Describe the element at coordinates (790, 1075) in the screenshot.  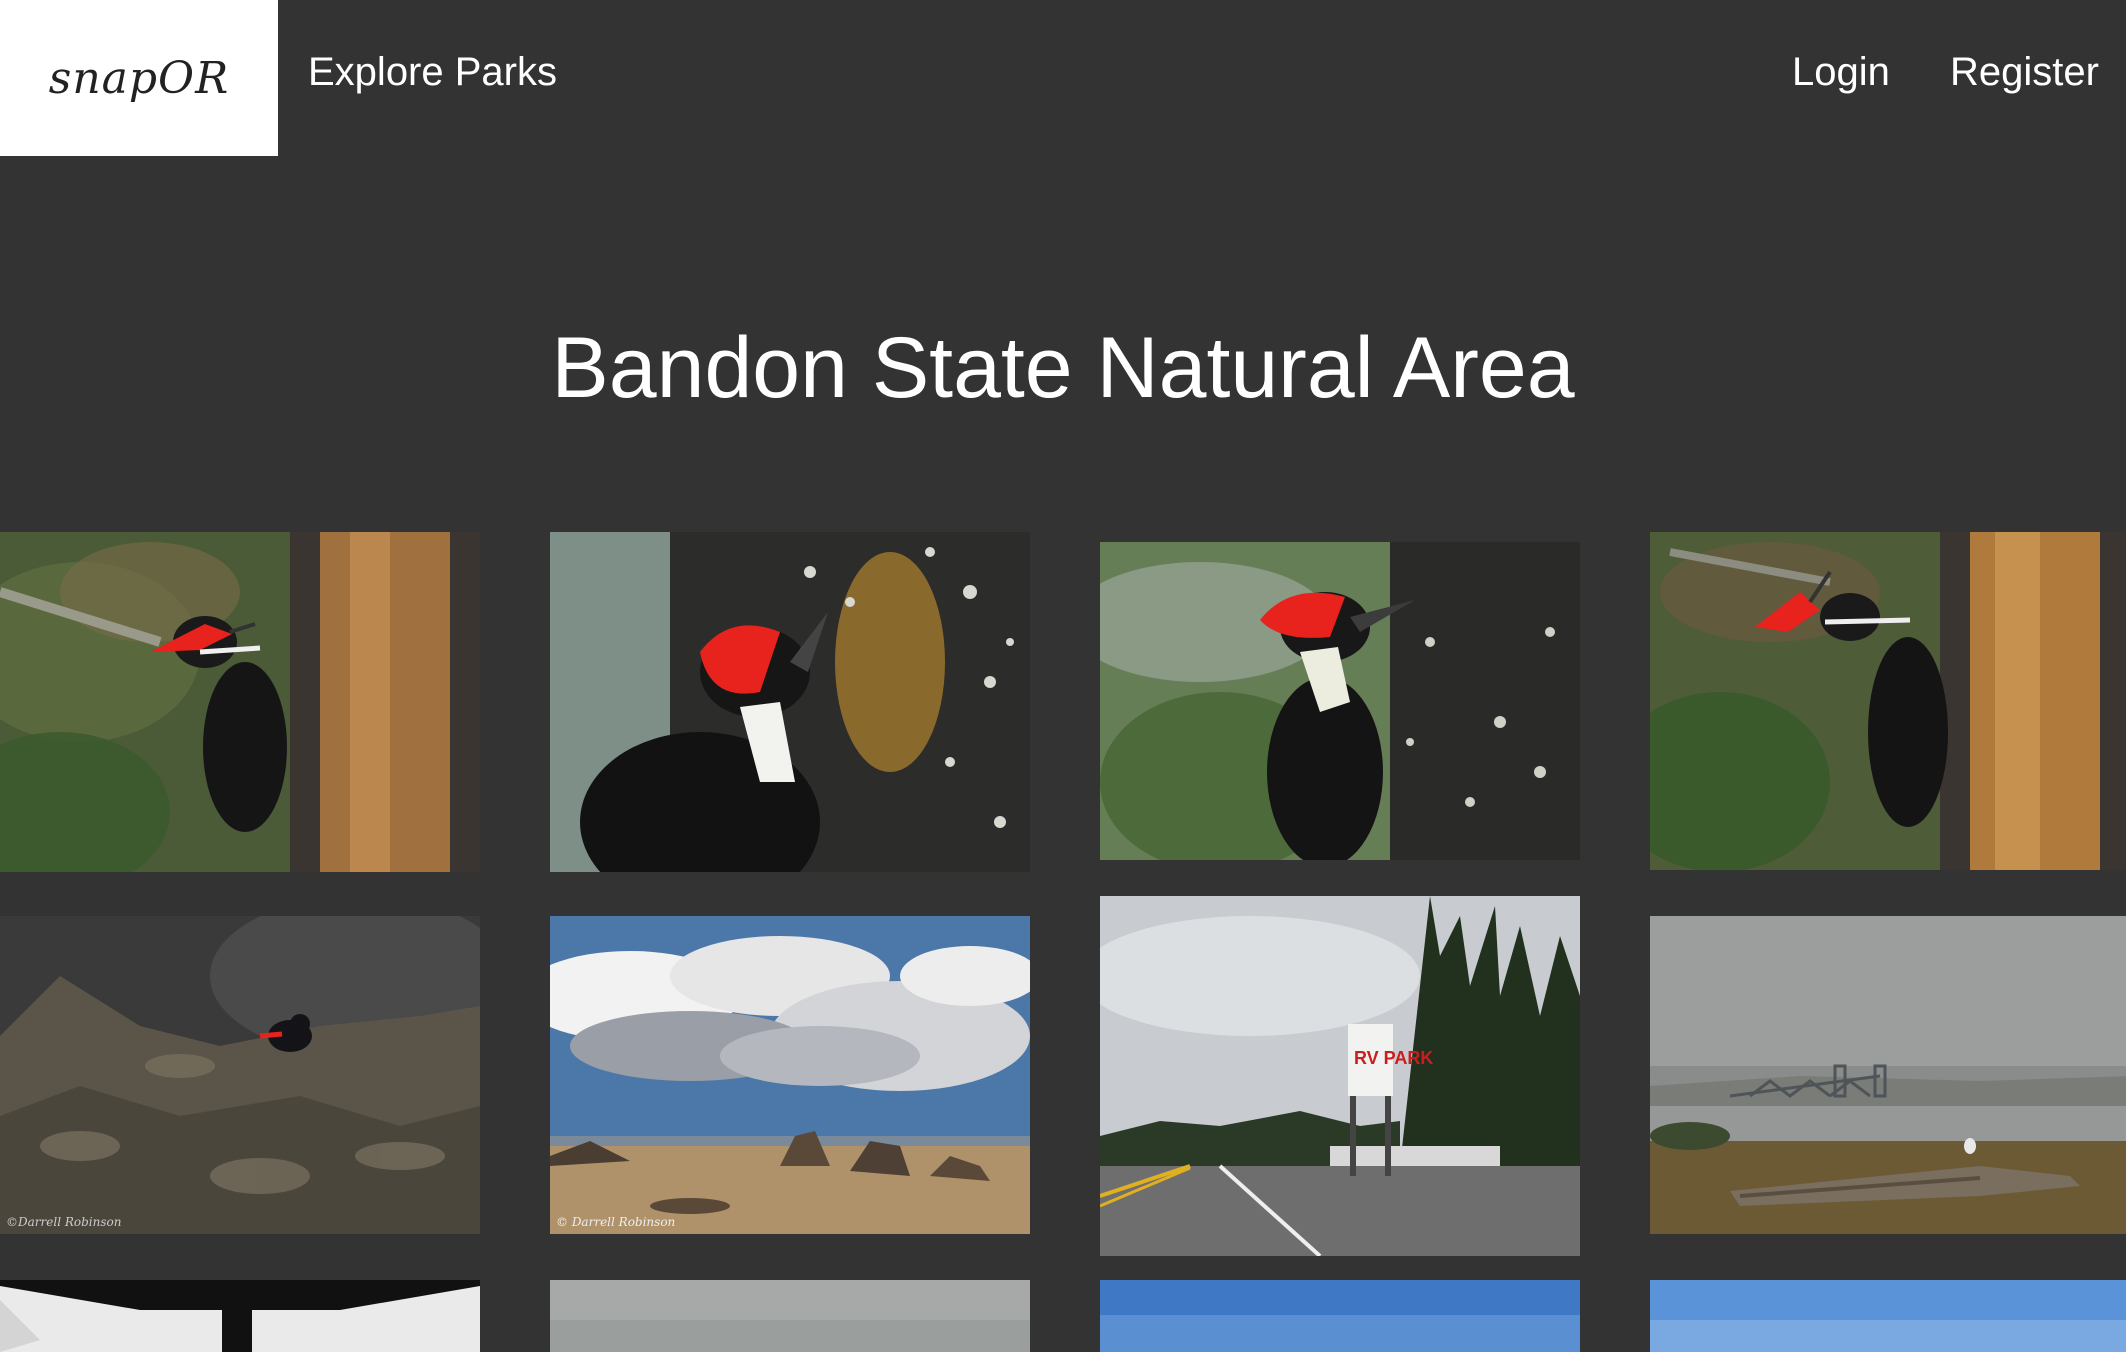
I see `photo-beach-clouds: © Darrell Robinson` at that location.